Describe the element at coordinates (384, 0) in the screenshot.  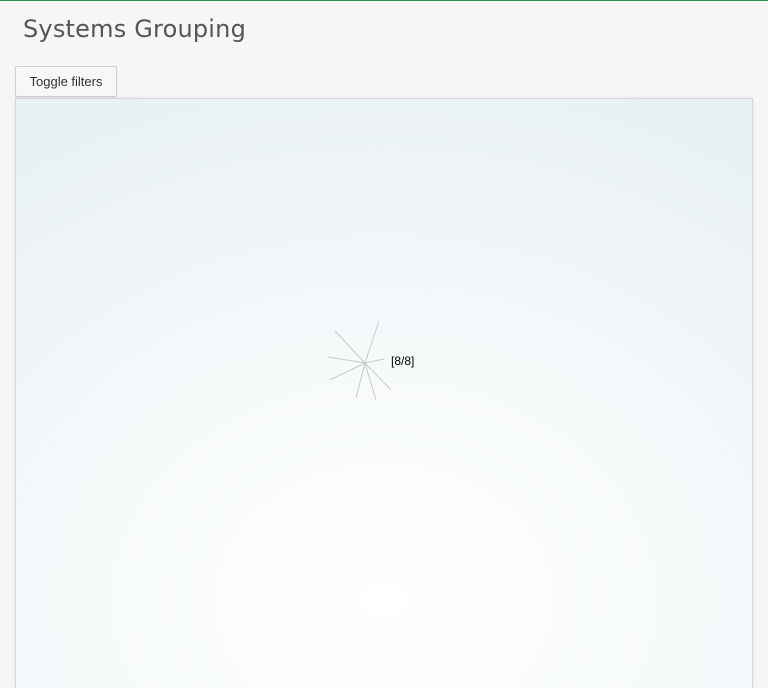
I see `top-accent-line` at that location.